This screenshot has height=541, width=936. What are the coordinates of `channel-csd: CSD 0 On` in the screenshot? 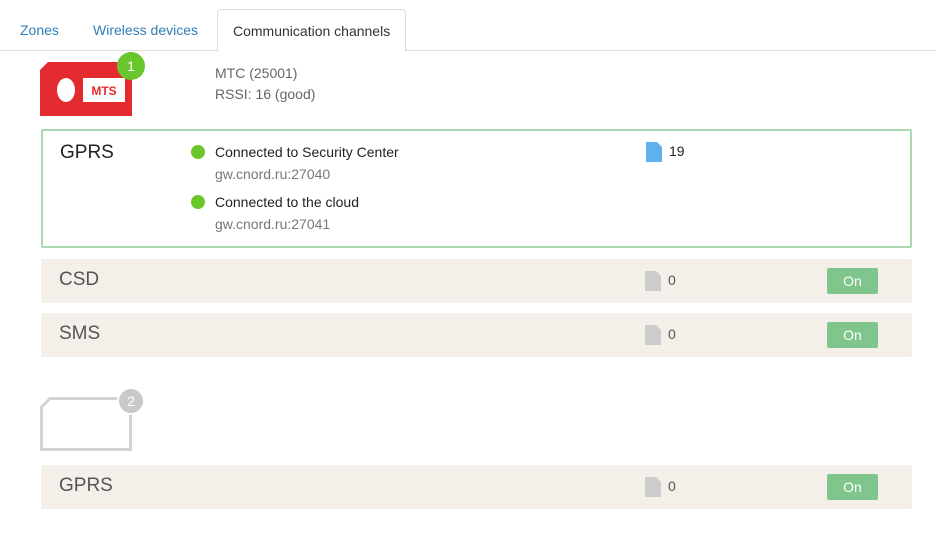 It's located at (476, 281).